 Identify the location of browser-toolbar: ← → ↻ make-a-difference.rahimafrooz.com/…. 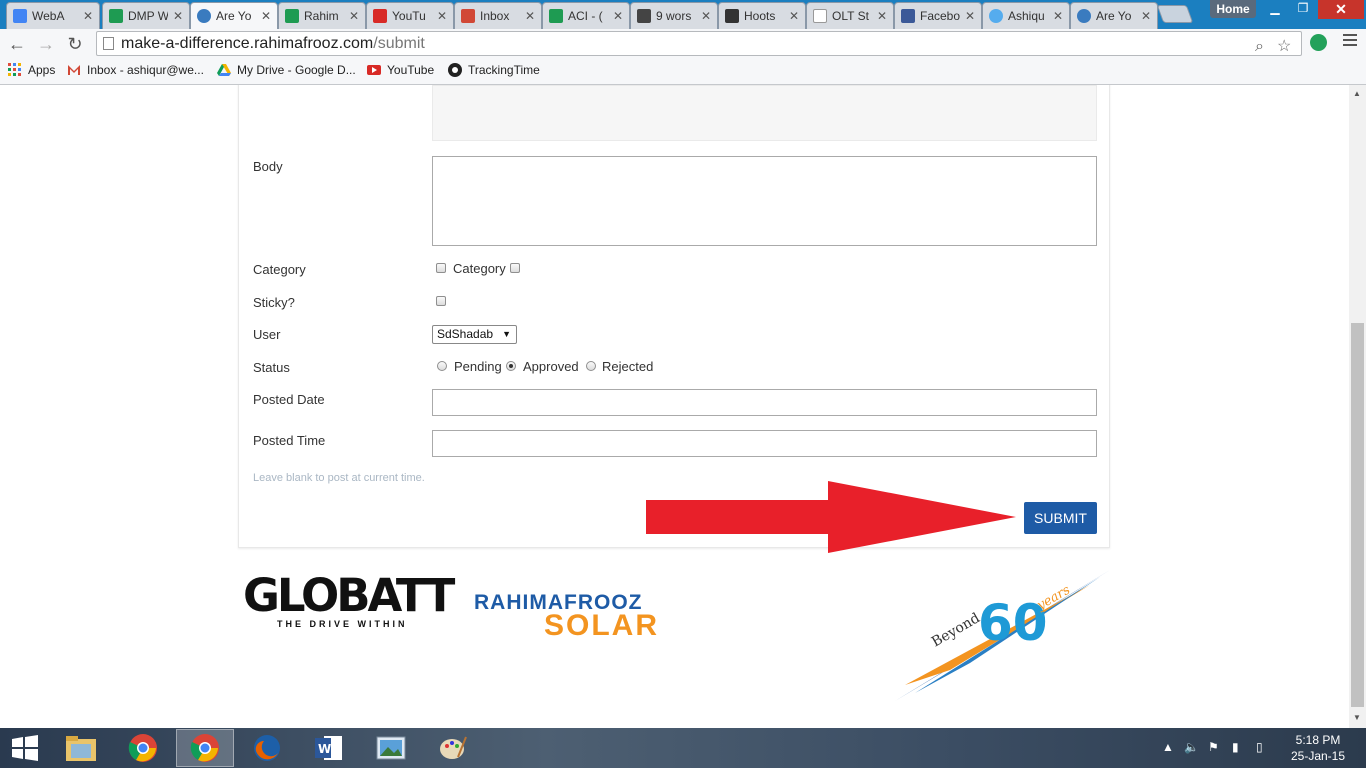
(683, 44).